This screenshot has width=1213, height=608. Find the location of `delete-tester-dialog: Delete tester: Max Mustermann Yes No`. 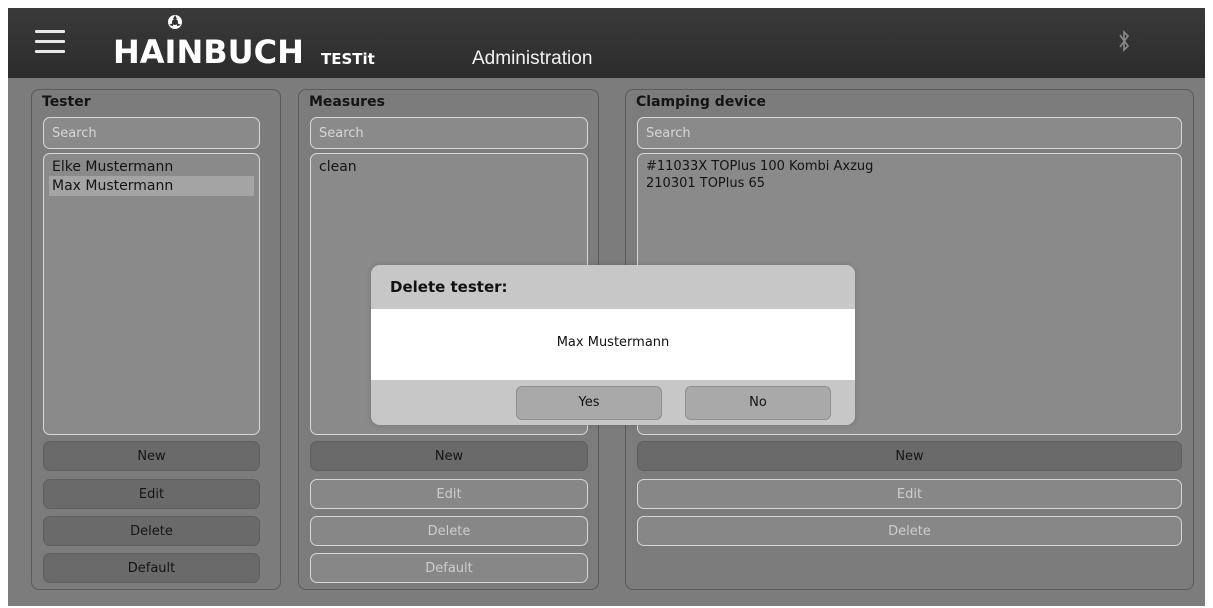

delete-tester-dialog: Delete tester: Max Mustermann Yes No is located at coordinates (613, 345).